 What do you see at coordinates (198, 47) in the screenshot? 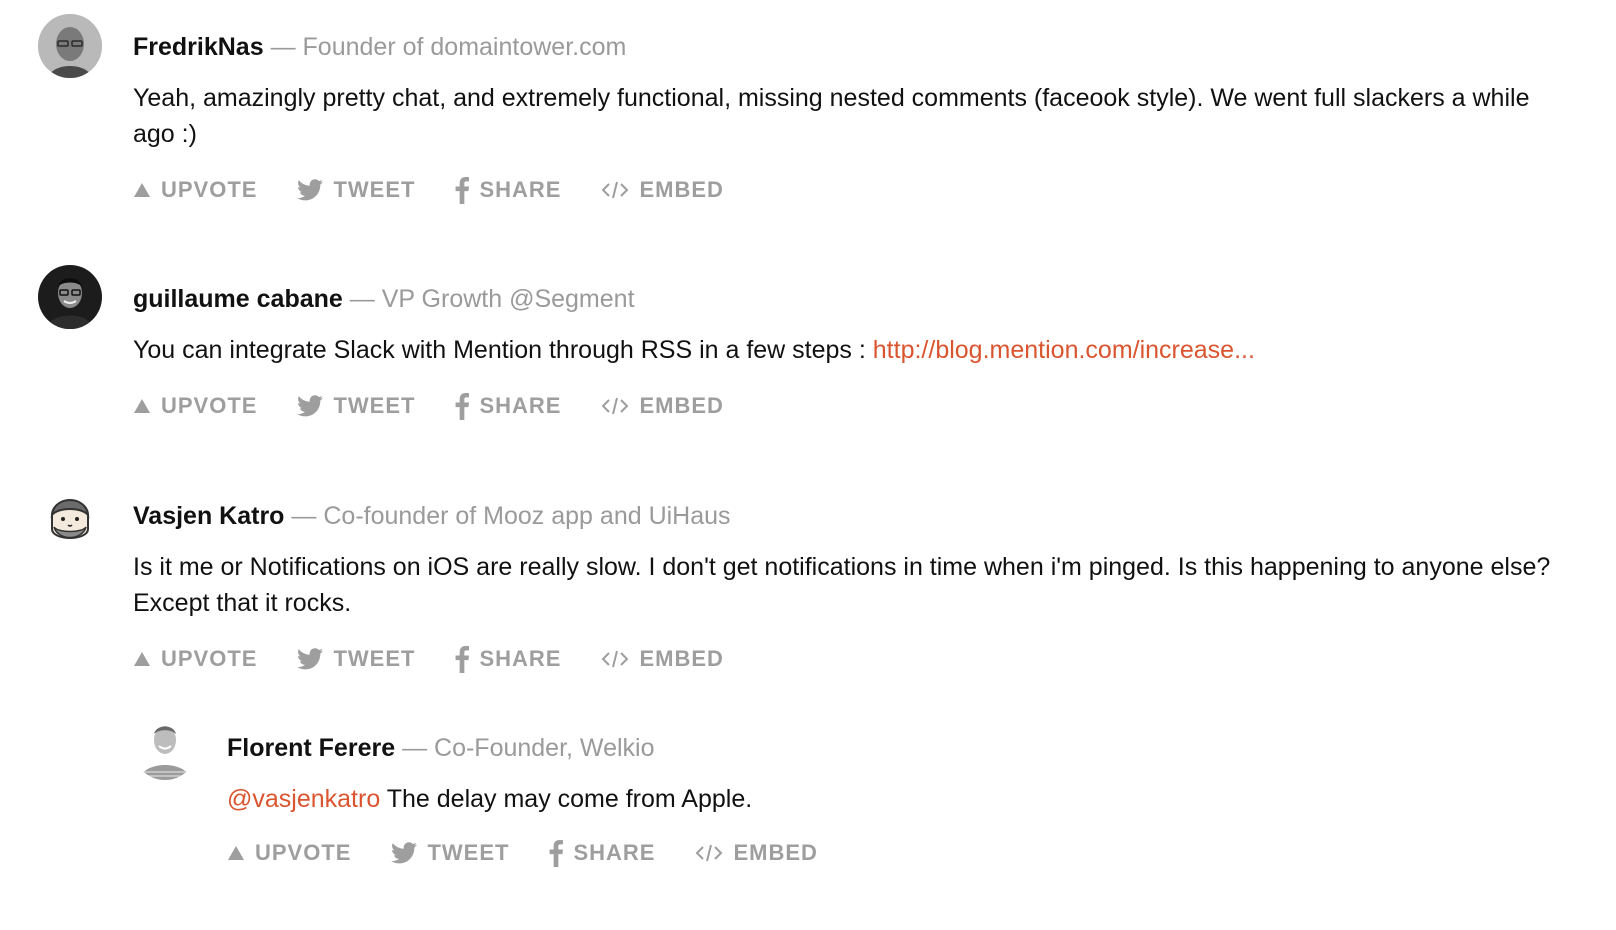
I see `author-name: FredrikNas` at bounding box center [198, 47].